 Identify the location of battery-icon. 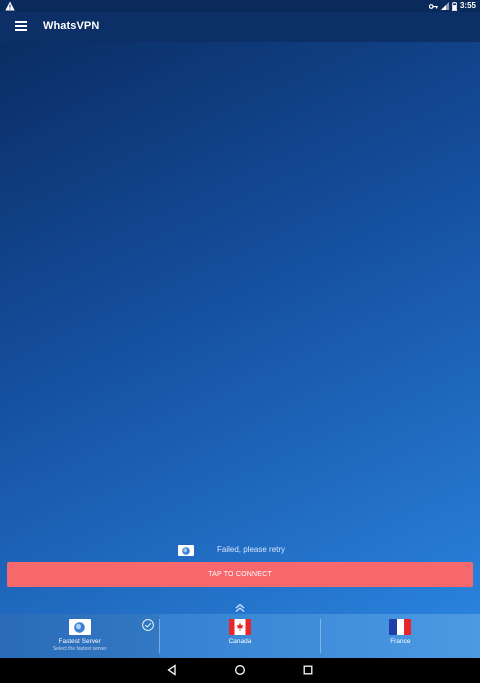
(454, 6).